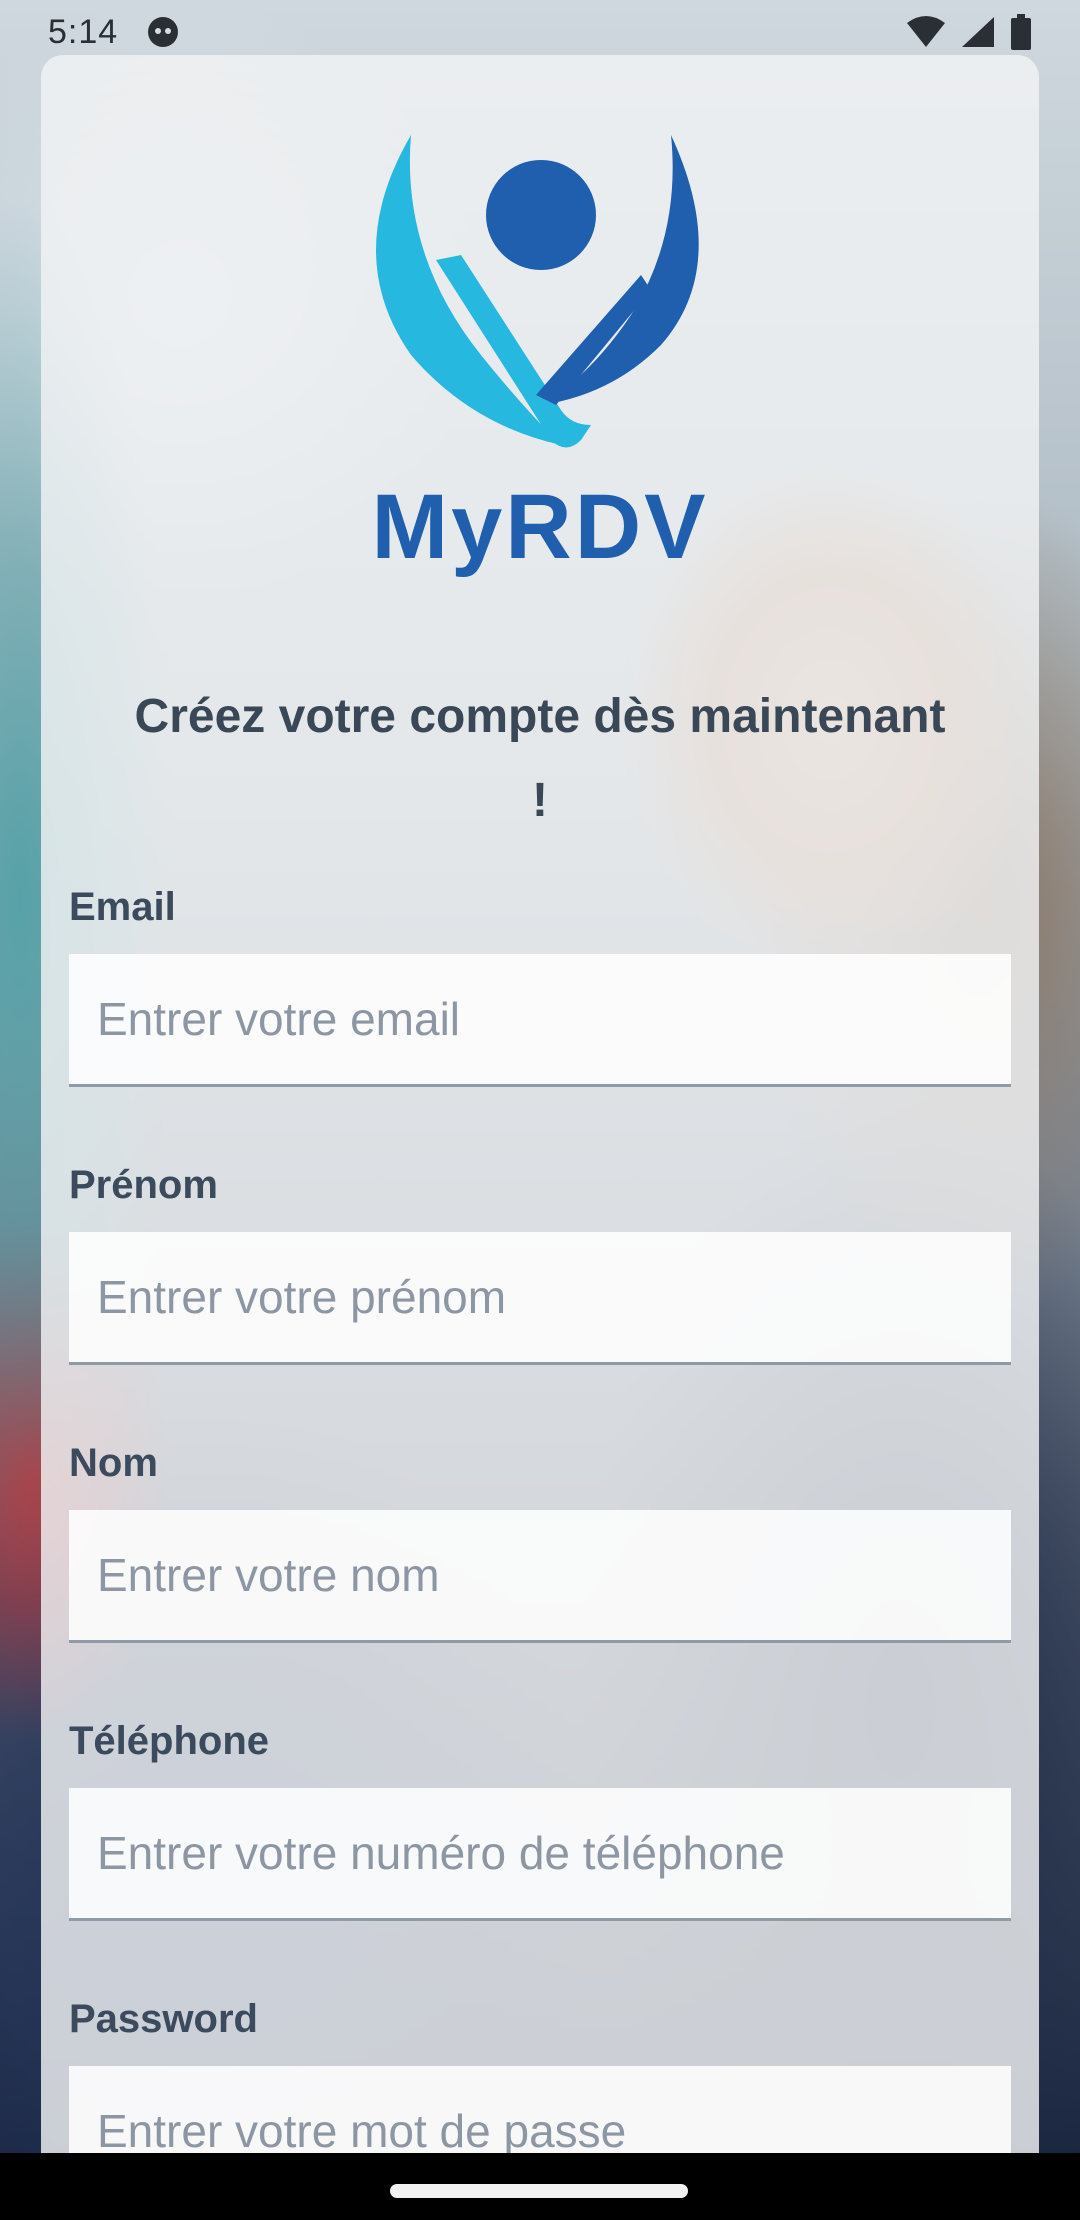 The image size is (1080, 2220). I want to click on brand-name: MyRDV, so click(540, 527).